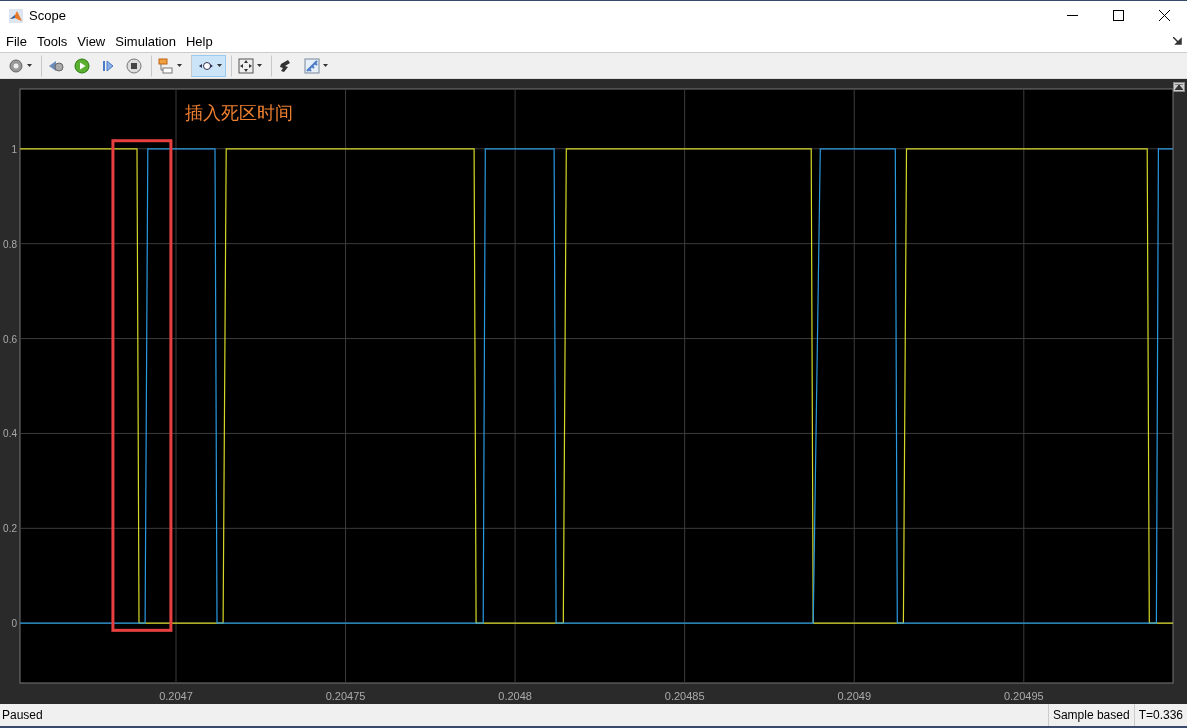 Image resolution: width=1187 pixels, height=728 pixels. I want to click on annotation-label: 插入死区时间, so click(239, 112).